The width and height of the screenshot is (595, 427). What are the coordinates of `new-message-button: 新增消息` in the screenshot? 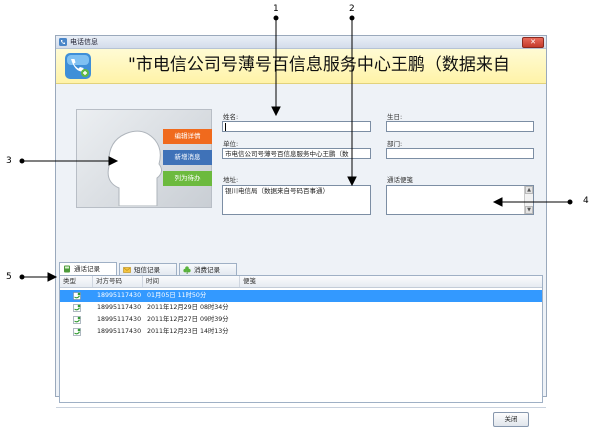 It's located at (187, 157).